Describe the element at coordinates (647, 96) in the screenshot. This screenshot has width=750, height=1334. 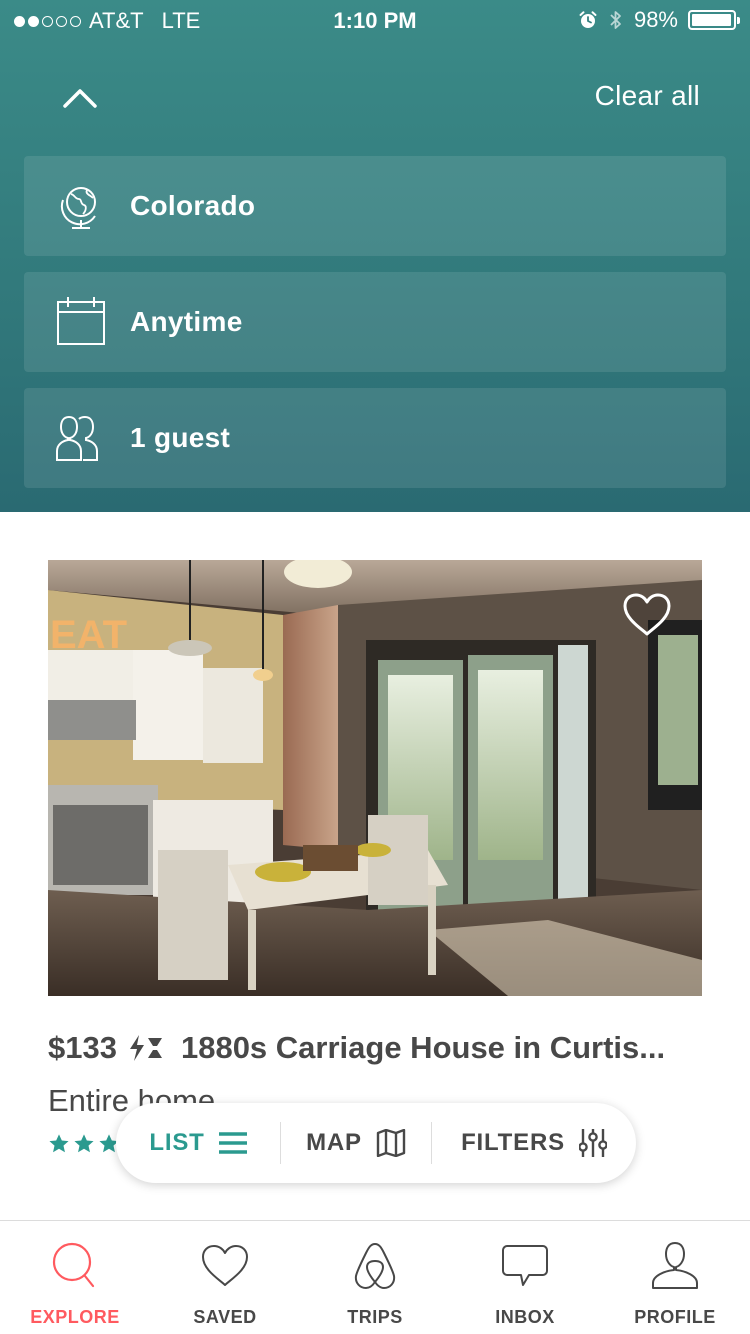
I see `clear-all-button: Clear all` at that location.